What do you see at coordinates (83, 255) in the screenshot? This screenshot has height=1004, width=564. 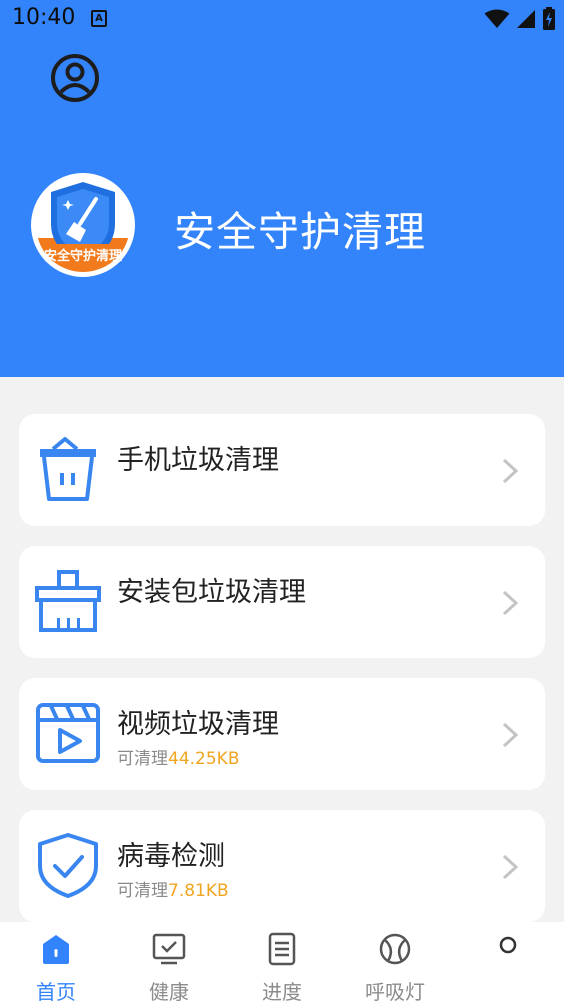 I see `logo-text: 安全守护清理` at bounding box center [83, 255].